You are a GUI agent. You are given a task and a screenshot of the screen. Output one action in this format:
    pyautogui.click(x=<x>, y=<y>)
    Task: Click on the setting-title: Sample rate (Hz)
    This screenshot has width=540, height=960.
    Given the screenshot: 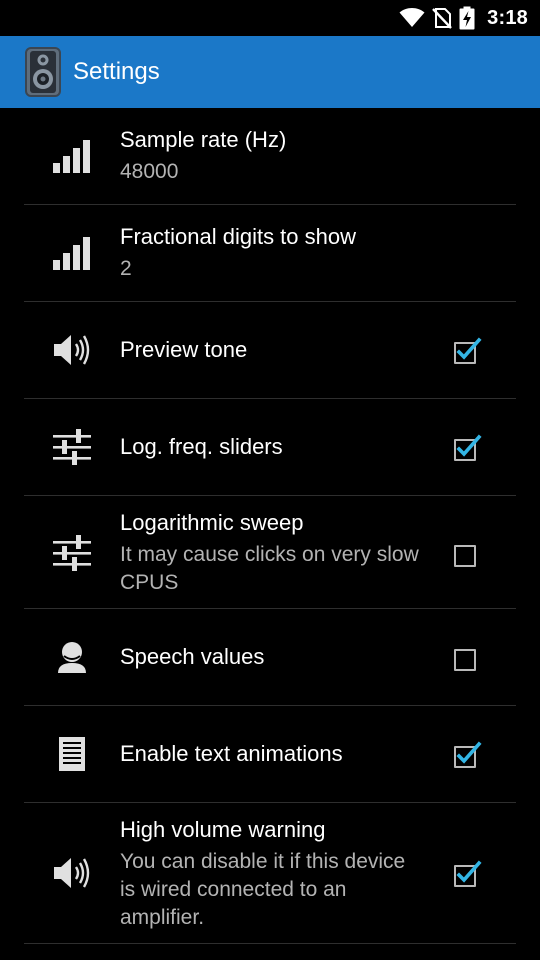 What is the action you would take?
    pyautogui.click(x=203, y=139)
    